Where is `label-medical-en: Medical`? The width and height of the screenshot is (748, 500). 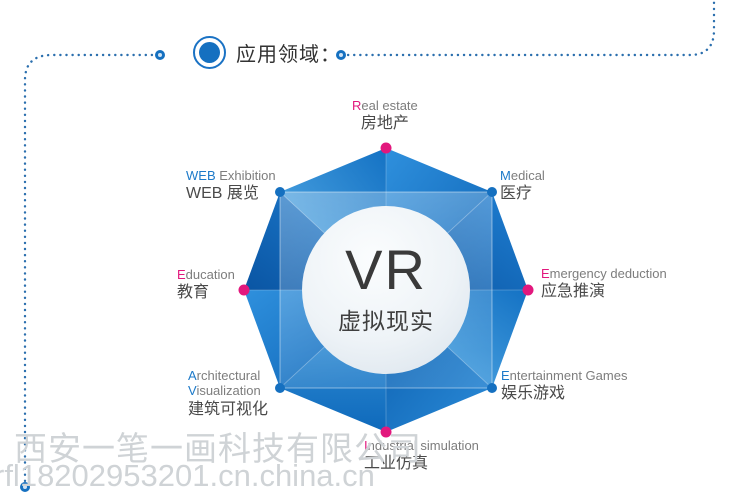 label-medical-en: Medical is located at coordinates (522, 175).